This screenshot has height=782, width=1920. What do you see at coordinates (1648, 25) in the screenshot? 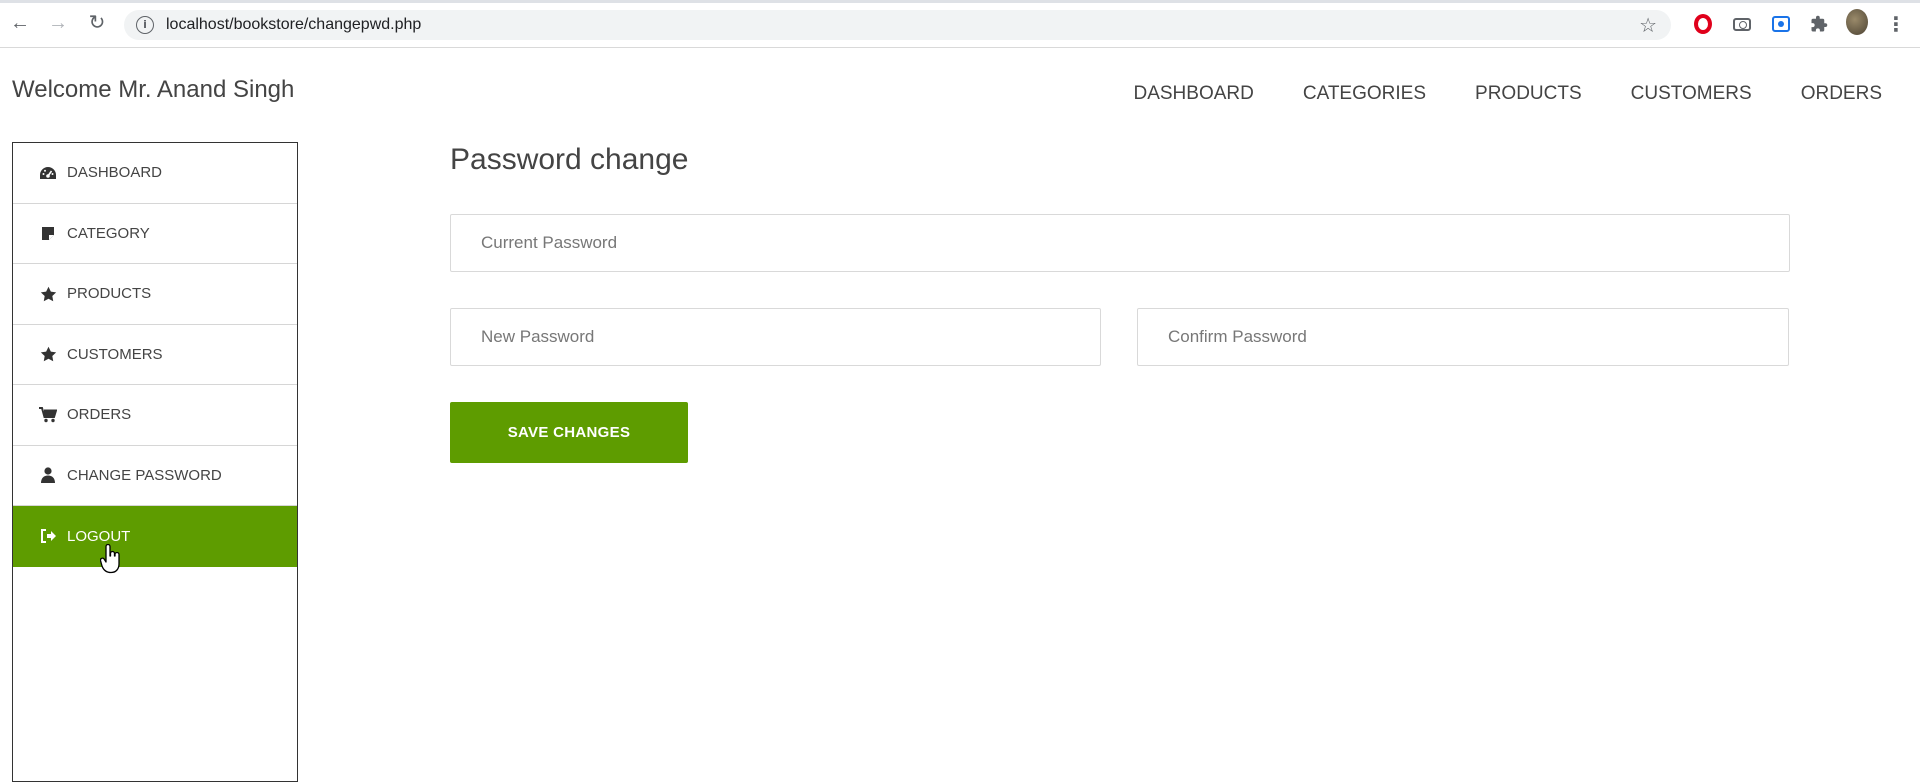
I see `bookmark-star-icon: ☆` at bounding box center [1648, 25].